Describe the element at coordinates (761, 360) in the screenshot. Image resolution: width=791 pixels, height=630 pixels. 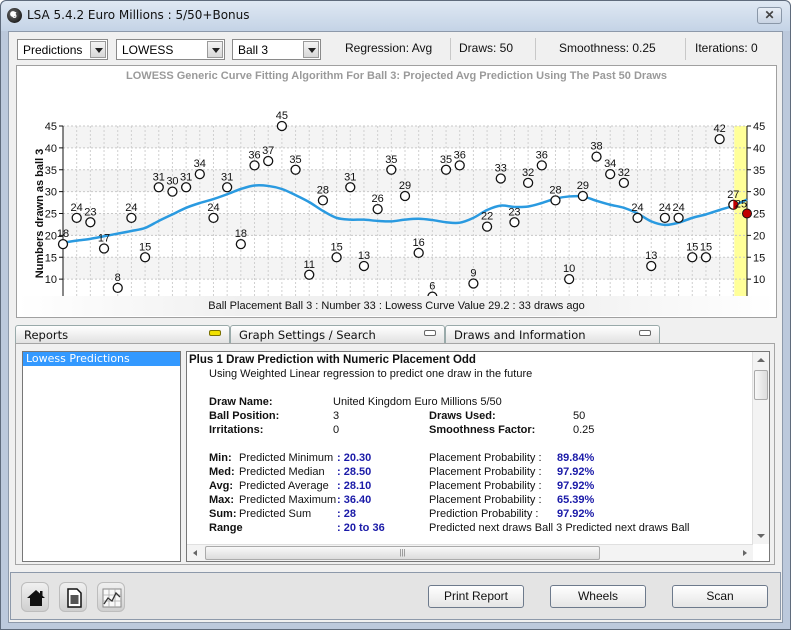
I see `scroll-up-icon` at that location.